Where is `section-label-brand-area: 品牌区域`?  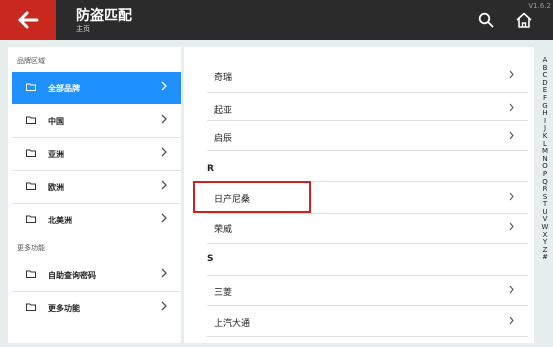 section-label-brand-area: 品牌区域 is located at coordinates (31, 61).